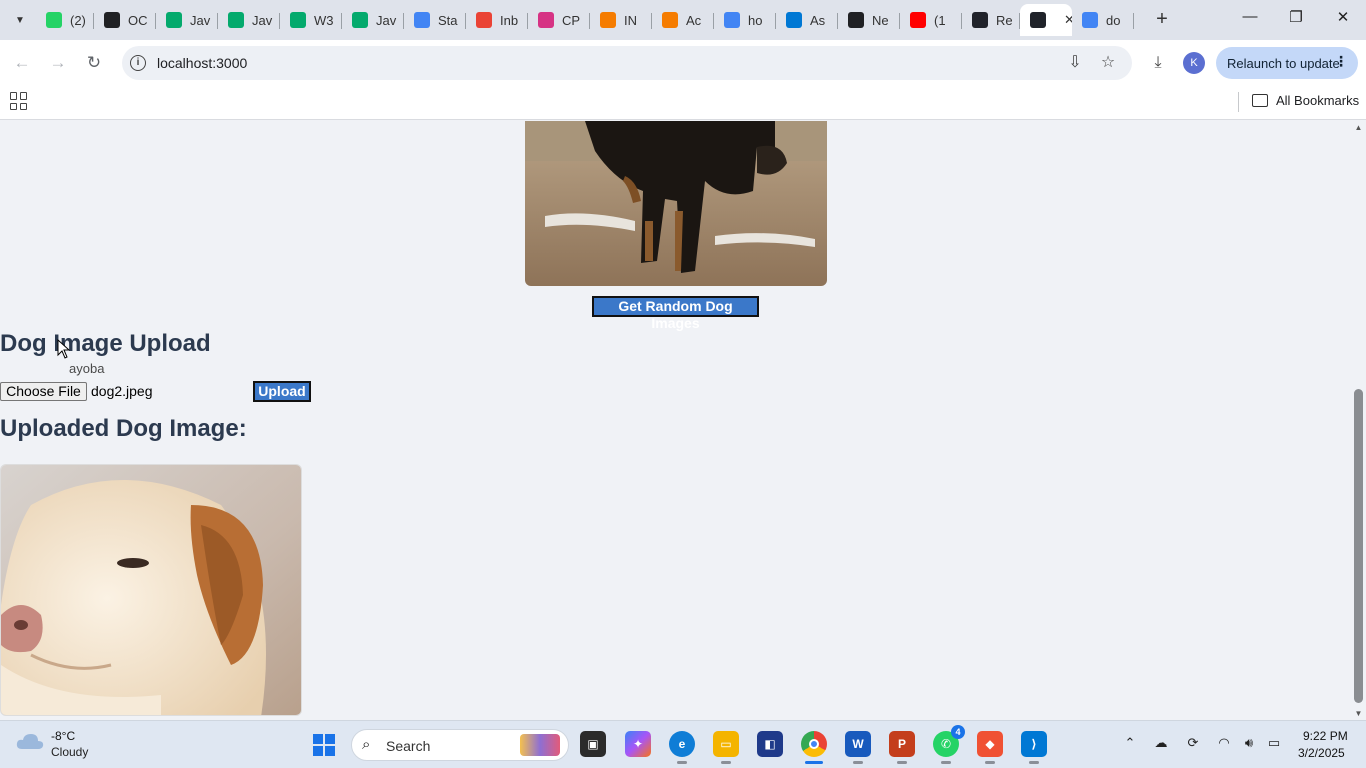 Image resolution: width=1366 pixels, height=768 pixels. I want to click on browser-tab: OC, so click(125, 20).